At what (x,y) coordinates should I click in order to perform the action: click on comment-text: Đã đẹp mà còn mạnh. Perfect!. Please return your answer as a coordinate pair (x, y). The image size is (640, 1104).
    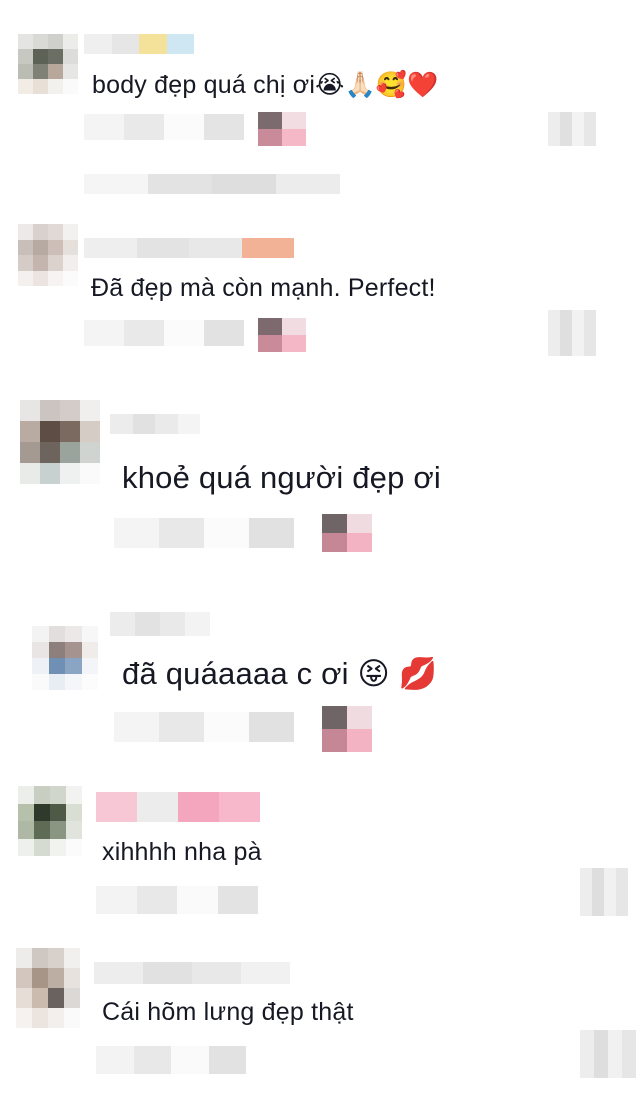
    Looking at the image, I should click on (263, 288).